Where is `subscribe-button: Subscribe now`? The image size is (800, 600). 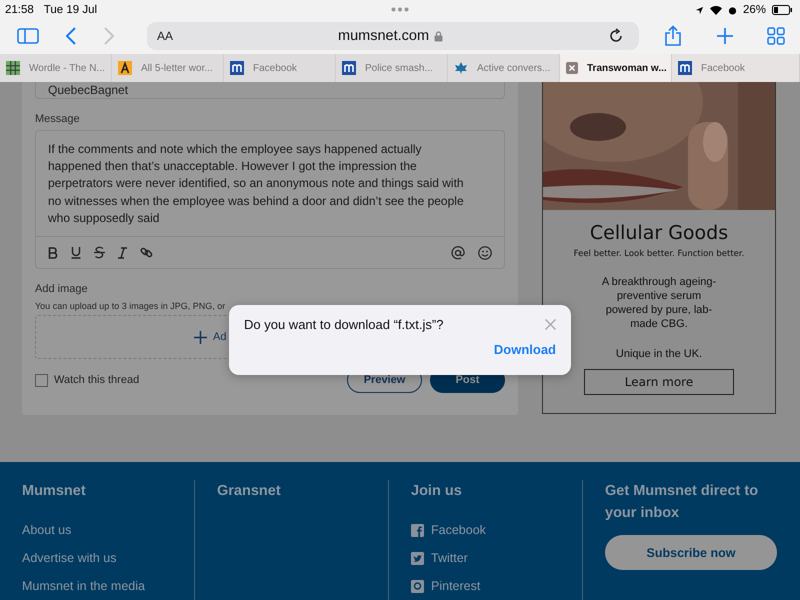 subscribe-button: Subscribe now is located at coordinates (691, 552).